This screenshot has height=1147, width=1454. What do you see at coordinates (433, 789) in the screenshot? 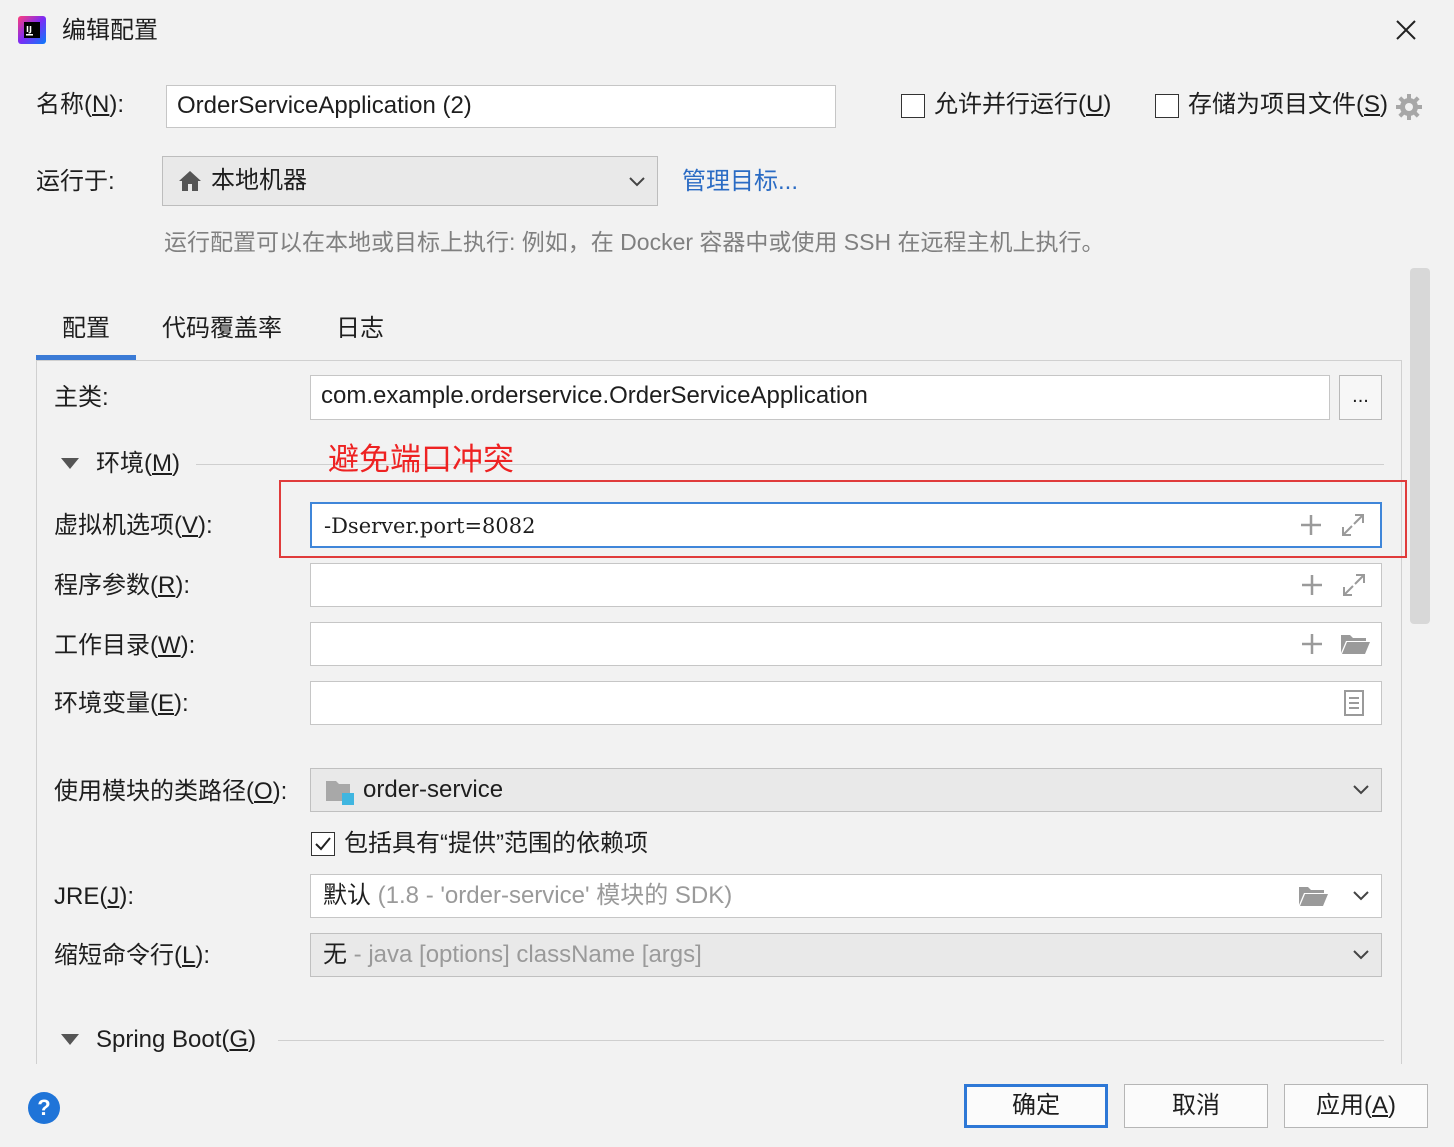
I see `module-classpath-value: order-service` at bounding box center [433, 789].